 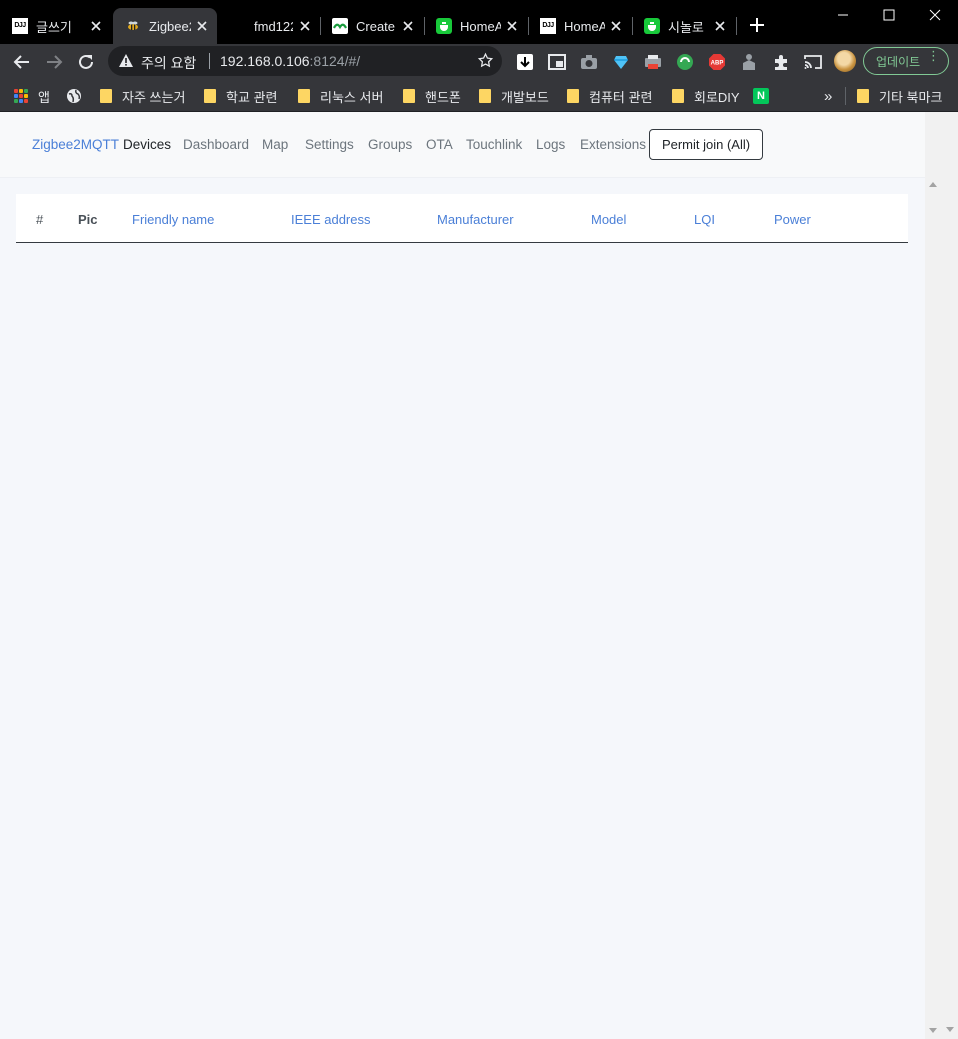 I want to click on update-button: 업데이트 ⋮, so click(x=906, y=61).